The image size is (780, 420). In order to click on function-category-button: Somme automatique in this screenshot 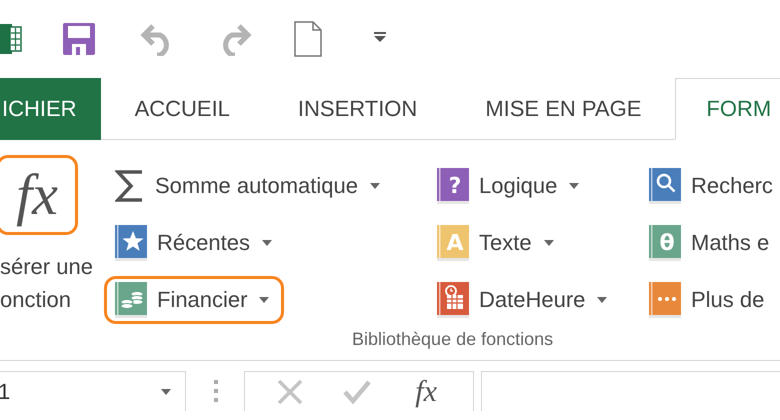, I will do `click(249, 186)`.